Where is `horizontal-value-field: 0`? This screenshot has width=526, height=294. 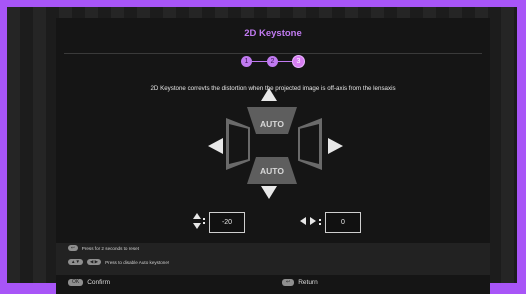
horizontal-value-field: 0 is located at coordinates (343, 222).